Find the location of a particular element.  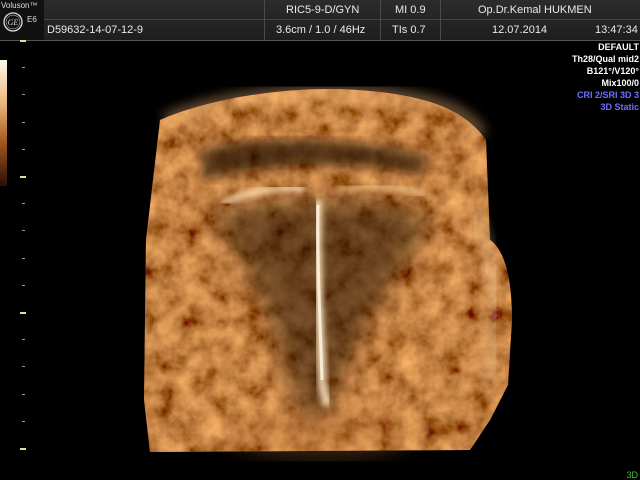

system-model: E6 is located at coordinates (32, 19).